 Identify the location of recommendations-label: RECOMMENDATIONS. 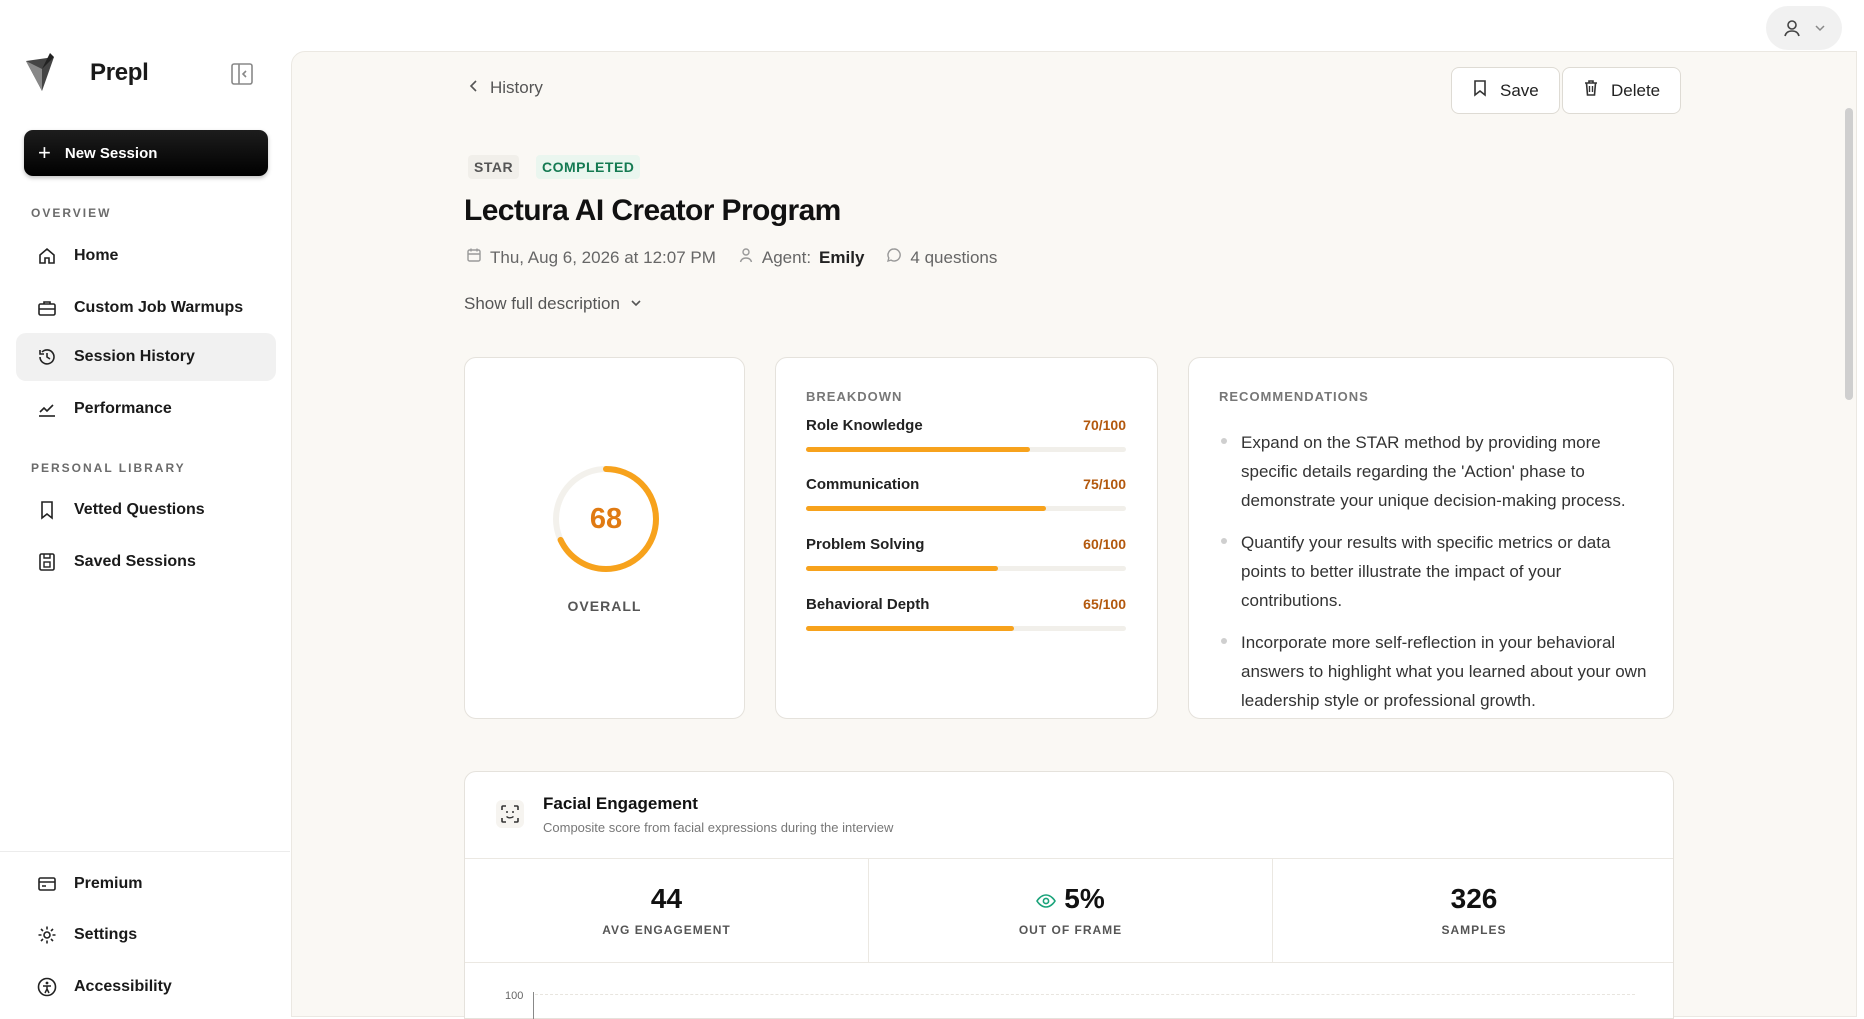
(1294, 396).